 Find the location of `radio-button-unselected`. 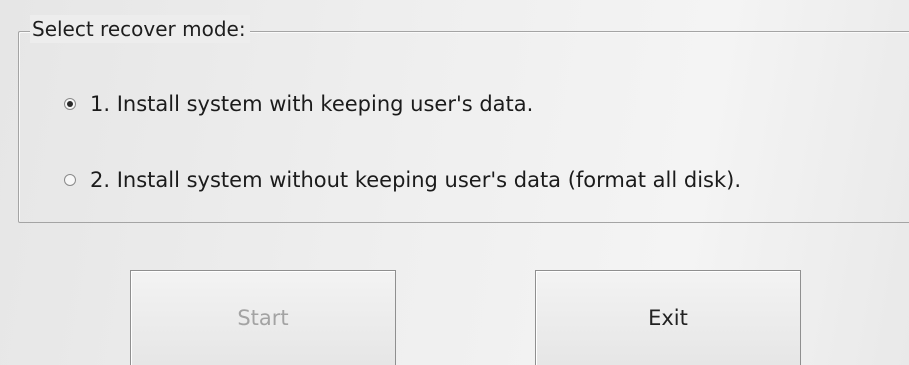

radio-button-unselected is located at coordinates (70, 180).